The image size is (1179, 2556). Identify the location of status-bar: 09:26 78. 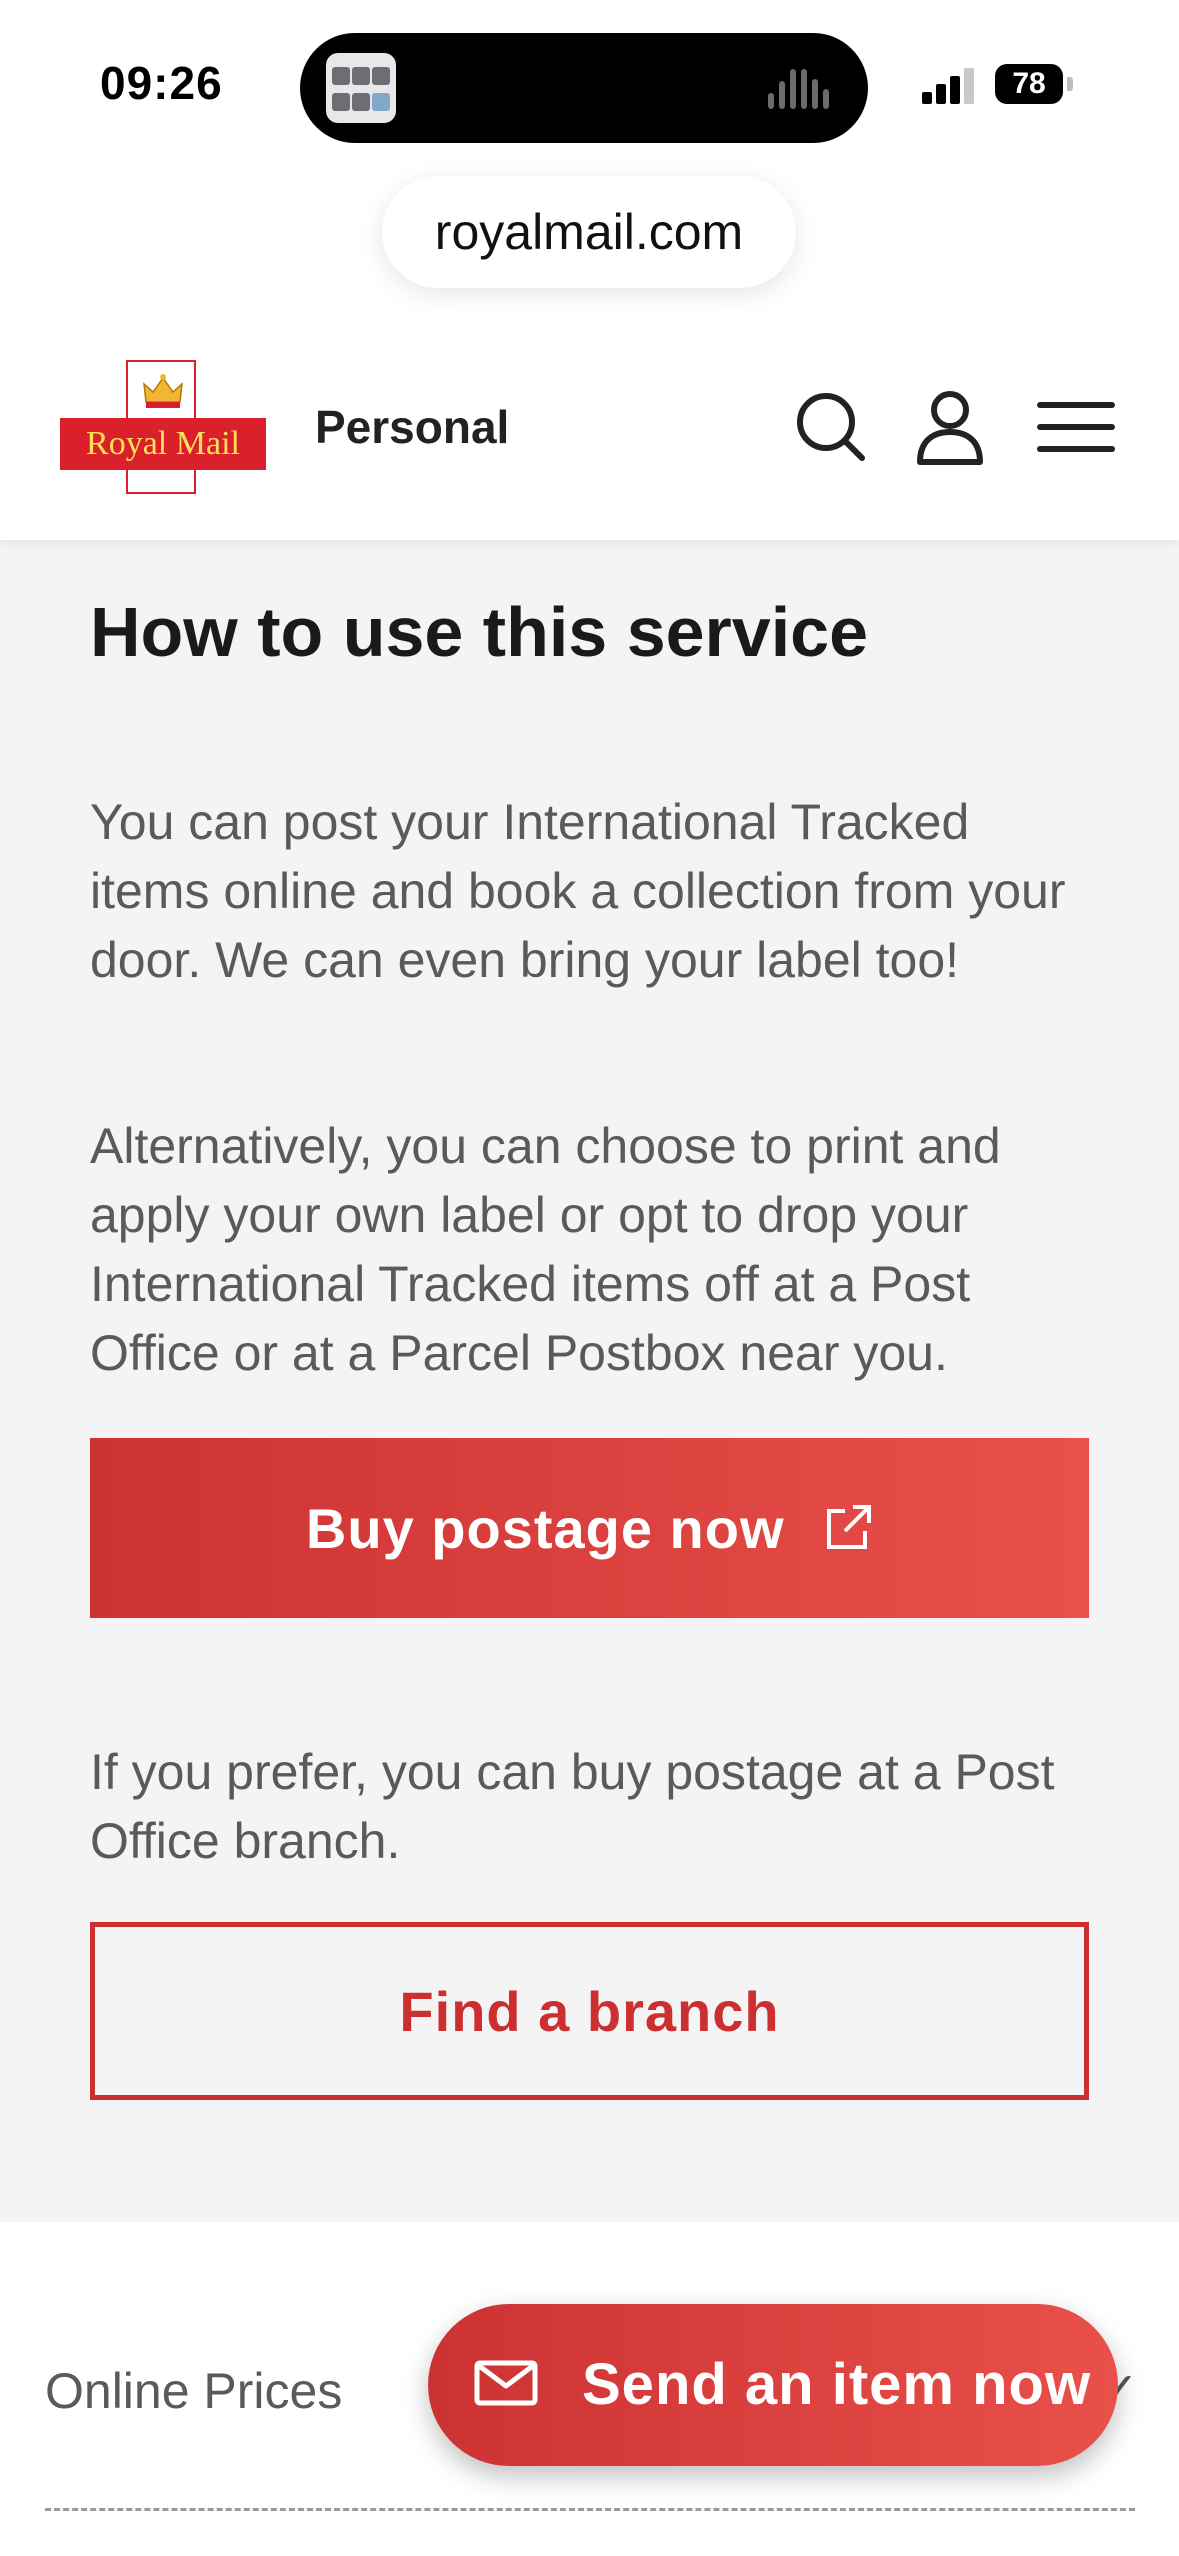
(589, 85).